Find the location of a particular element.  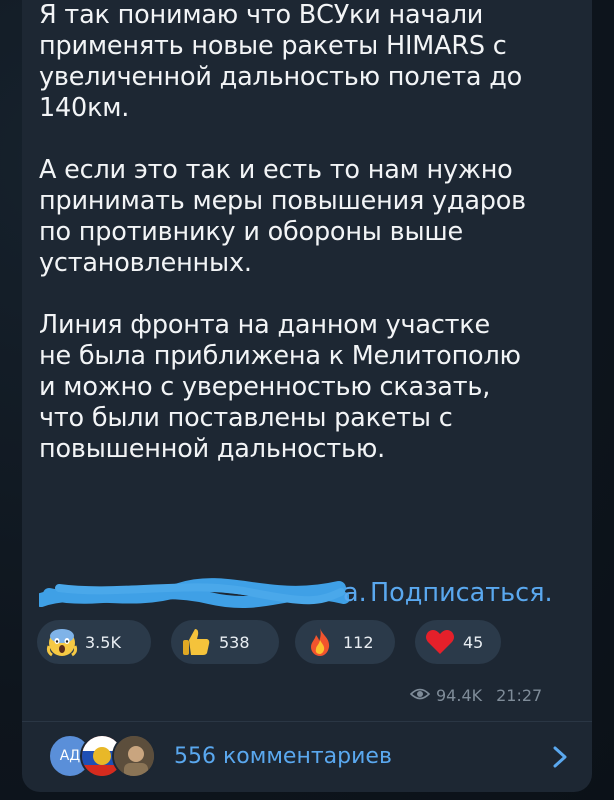

commenter-avatars: АД is located at coordinates (118, 757).